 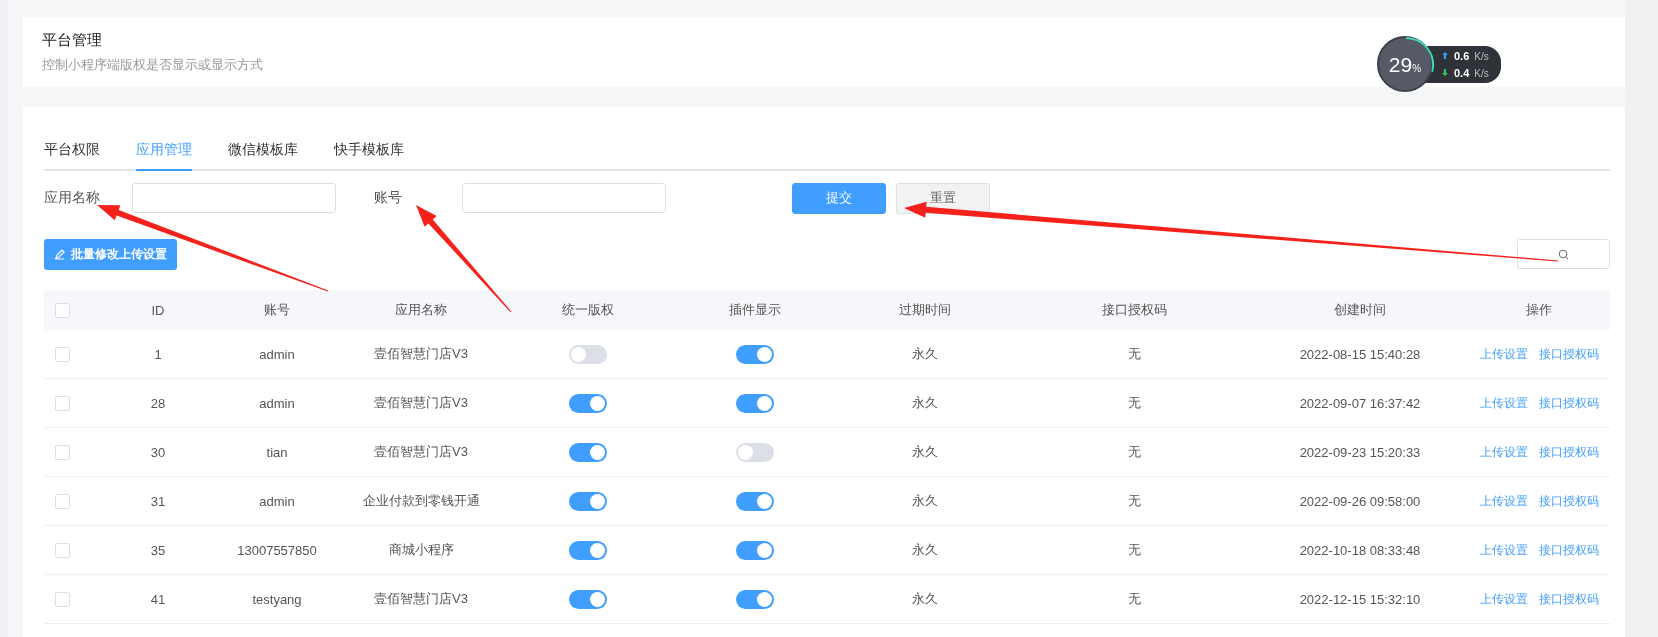 What do you see at coordinates (158, 310) in the screenshot?
I see `column-header: ID` at bounding box center [158, 310].